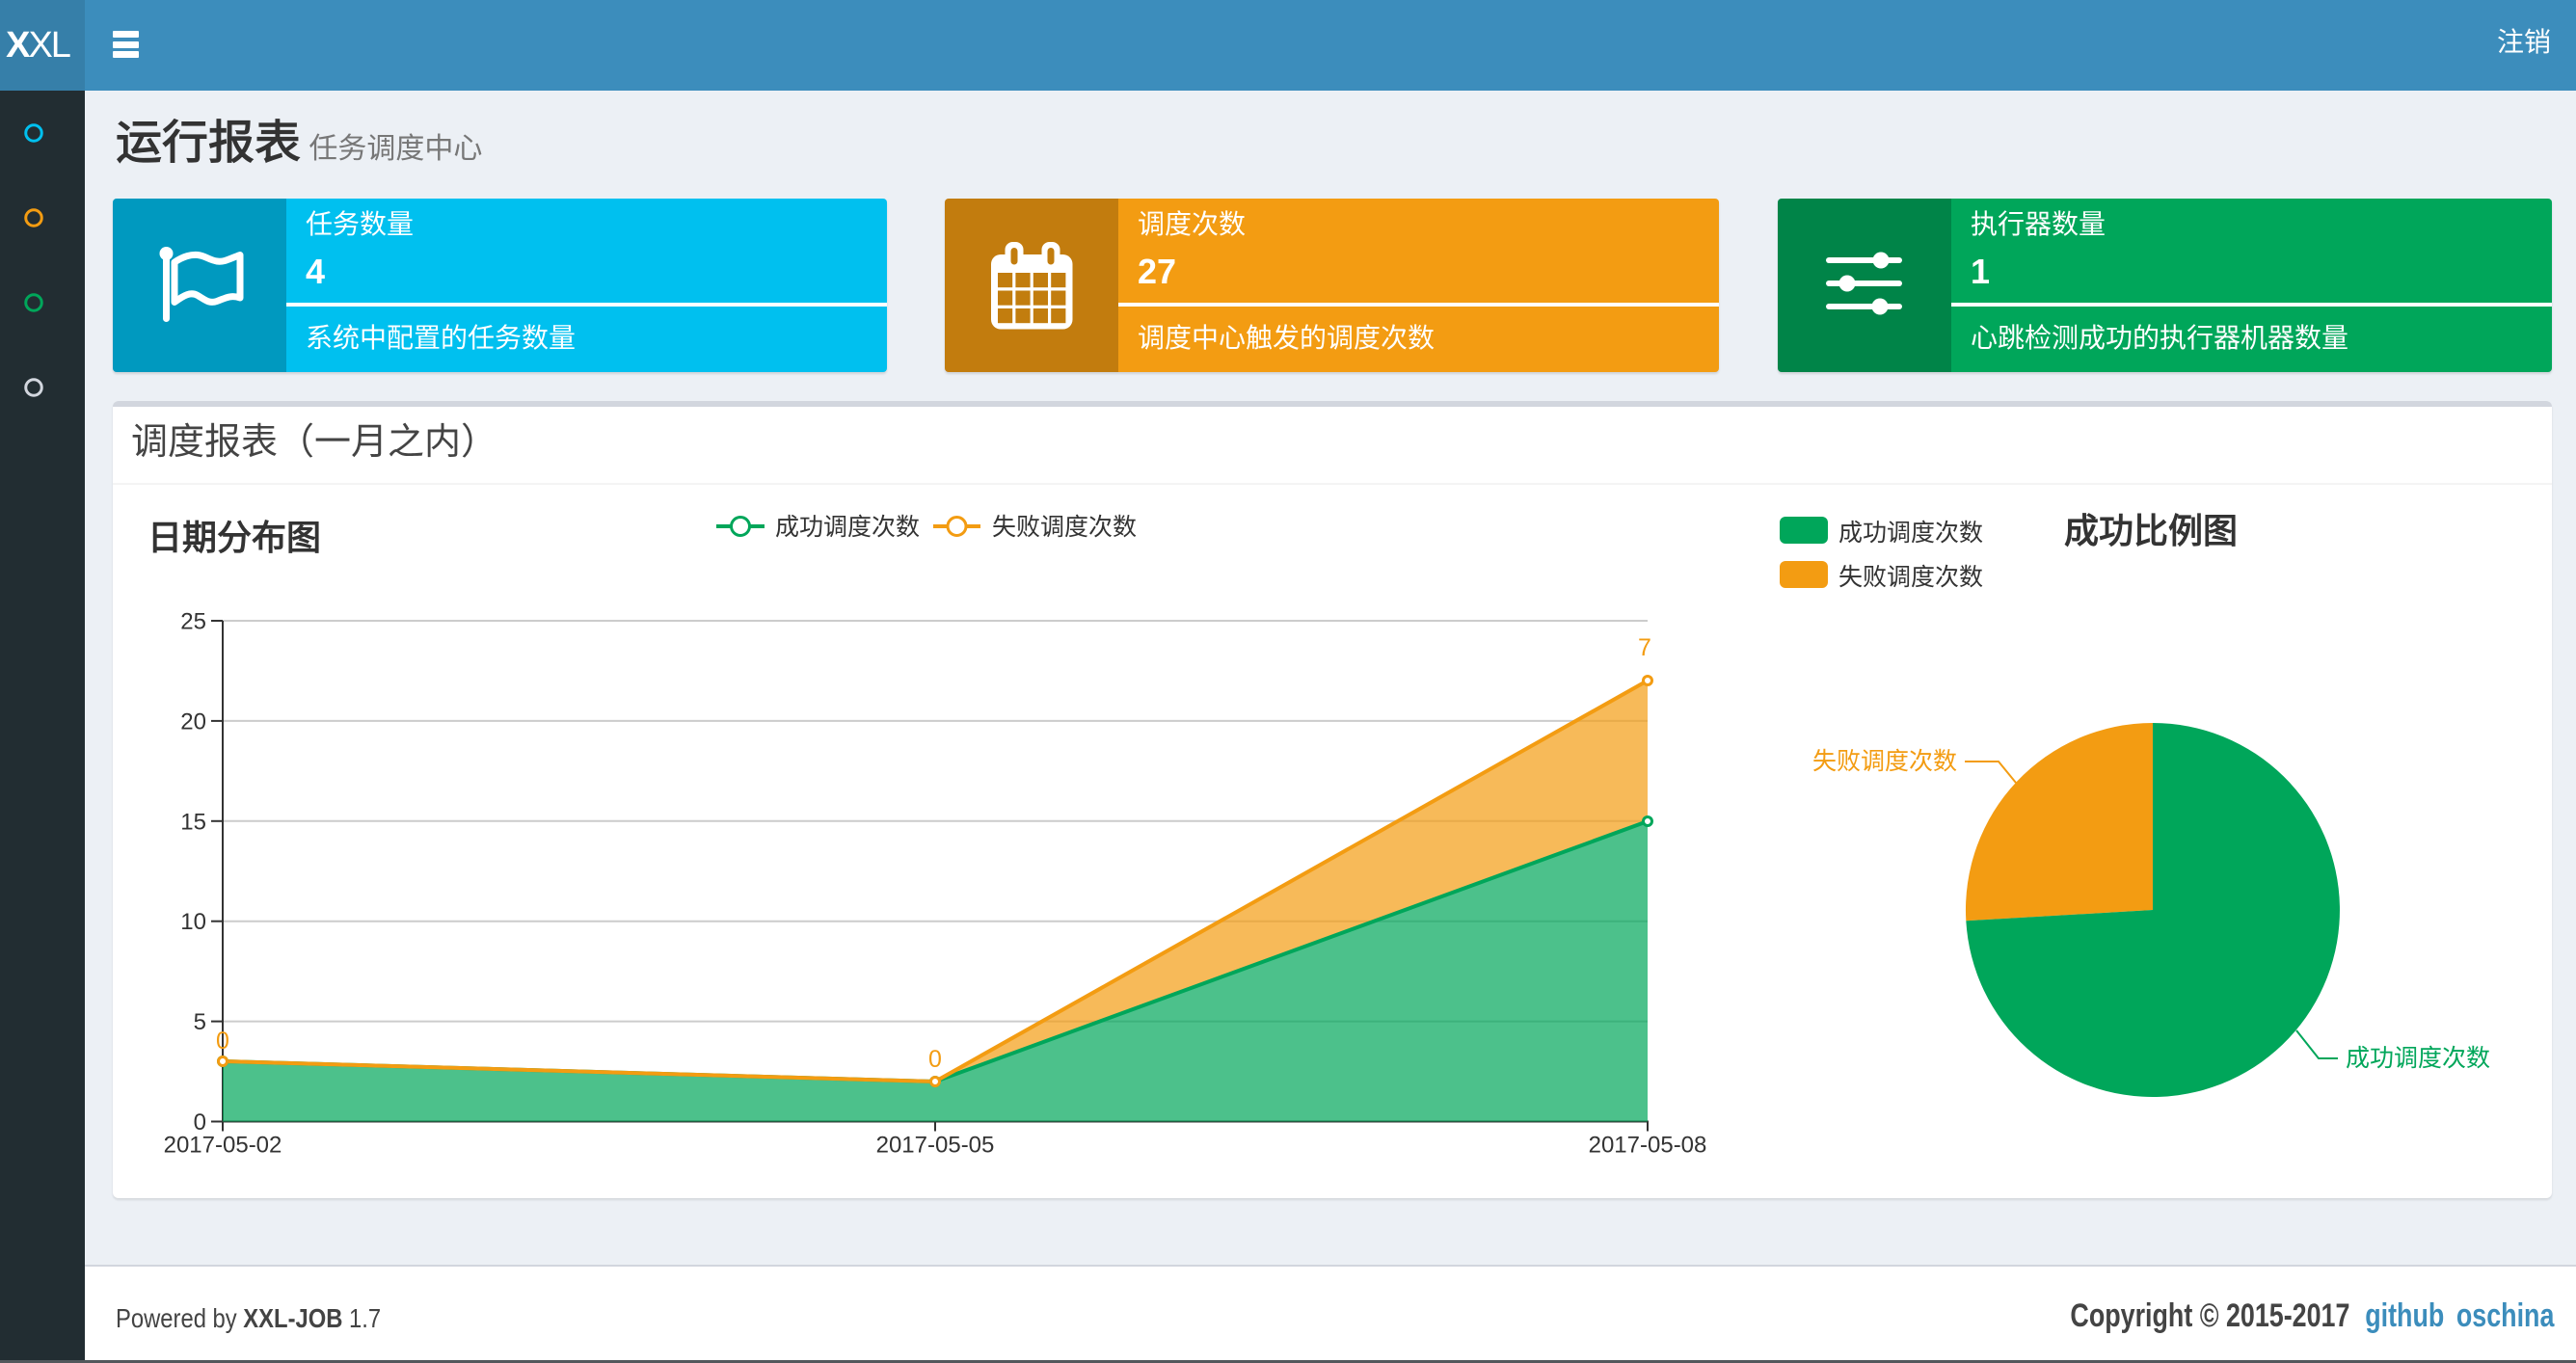 The height and width of the screenshot is (1363, 2576). I want to click on svg-text: 日期分布图, so click(235, 537).